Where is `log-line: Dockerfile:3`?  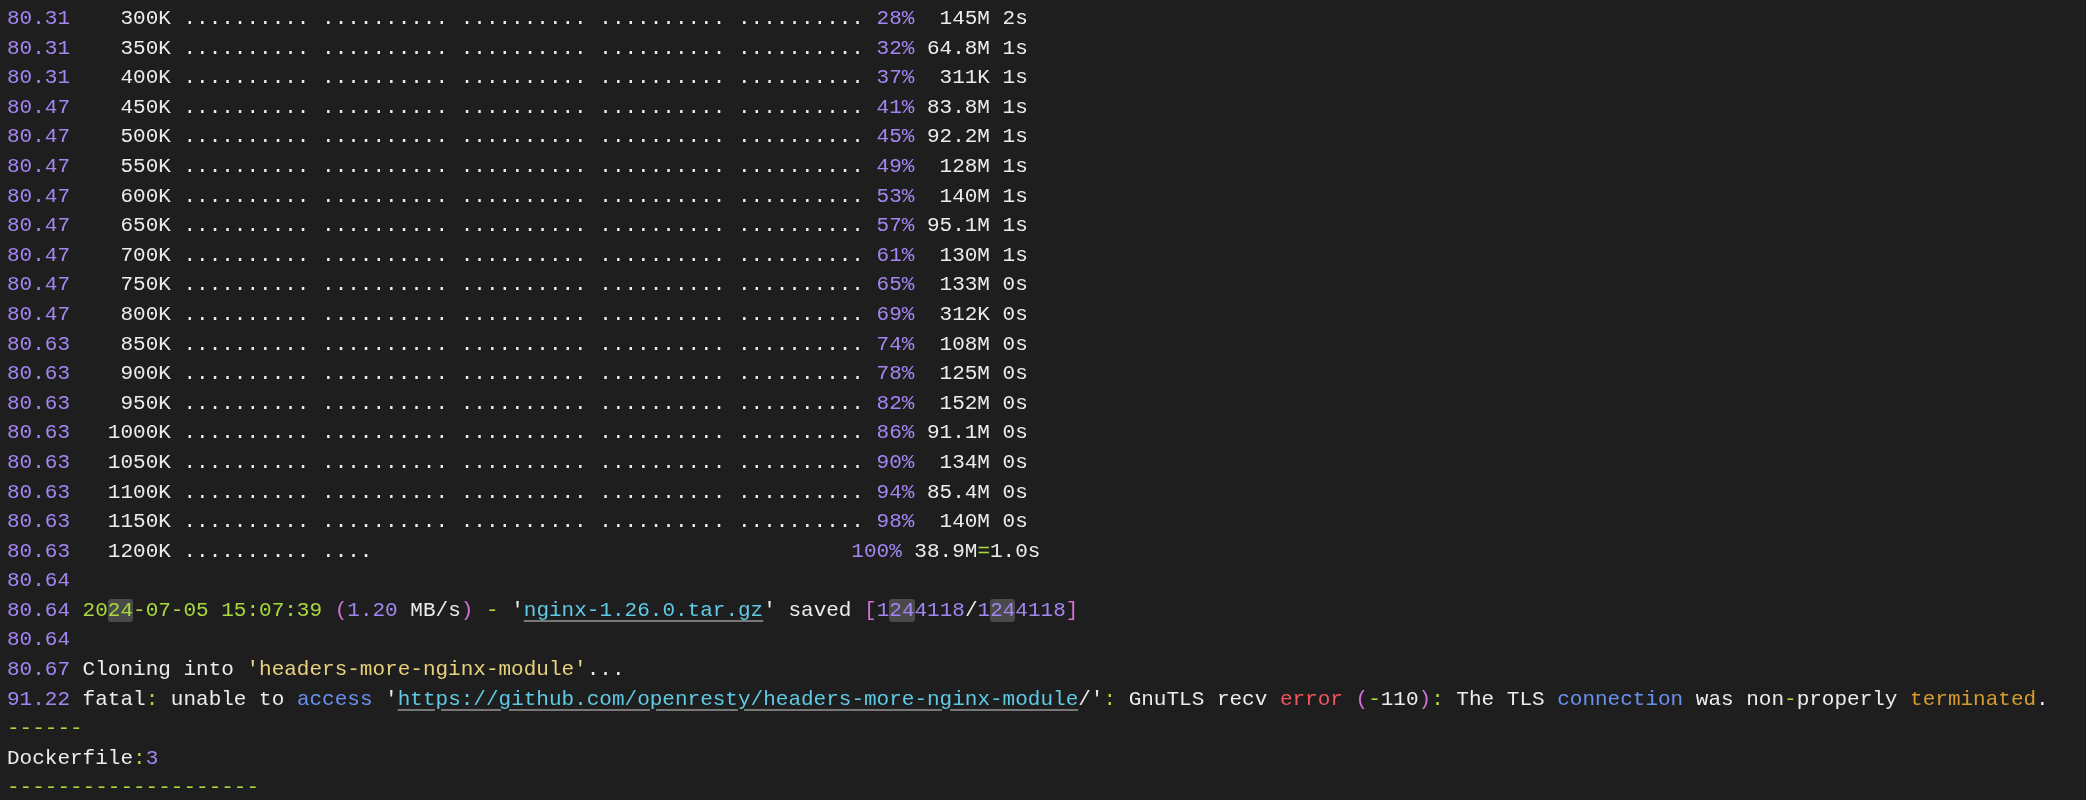 log-line: Dockerfile:3 is located at coordinates (83, 758).